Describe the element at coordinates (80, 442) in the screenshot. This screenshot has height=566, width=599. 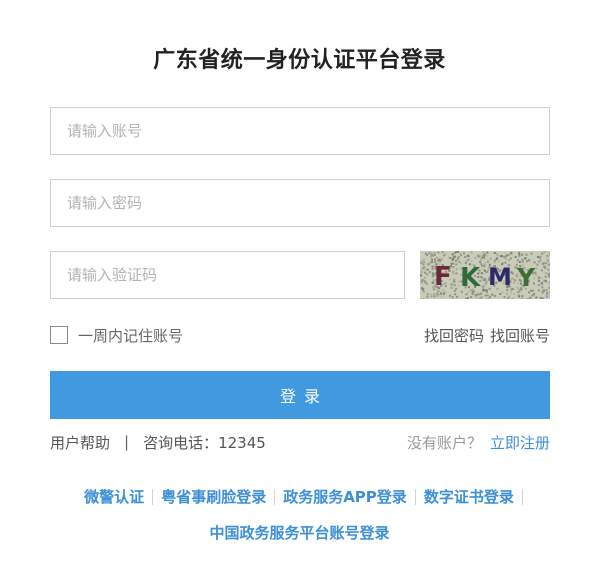
I see `user-help-link: 用户帮助` at that location.